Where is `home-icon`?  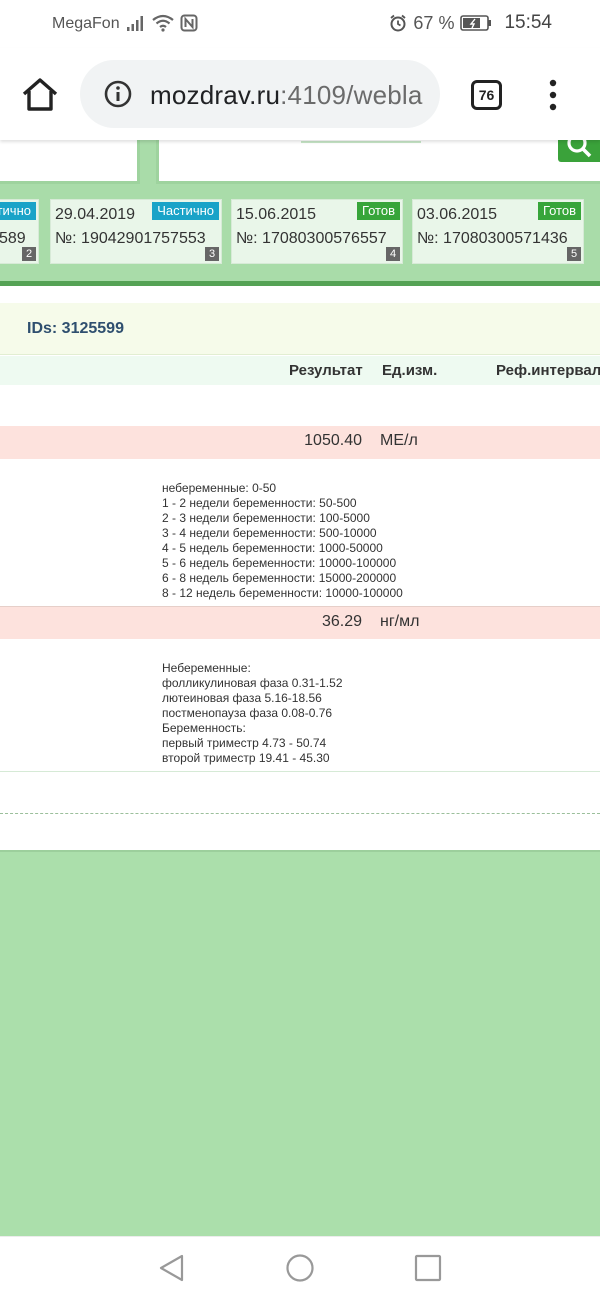
home-icon is located at coordinates (40, 94).